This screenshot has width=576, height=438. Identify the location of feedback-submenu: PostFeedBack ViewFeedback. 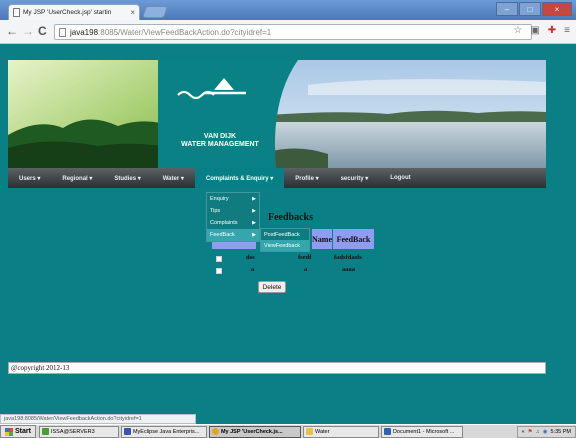
(285, 240).